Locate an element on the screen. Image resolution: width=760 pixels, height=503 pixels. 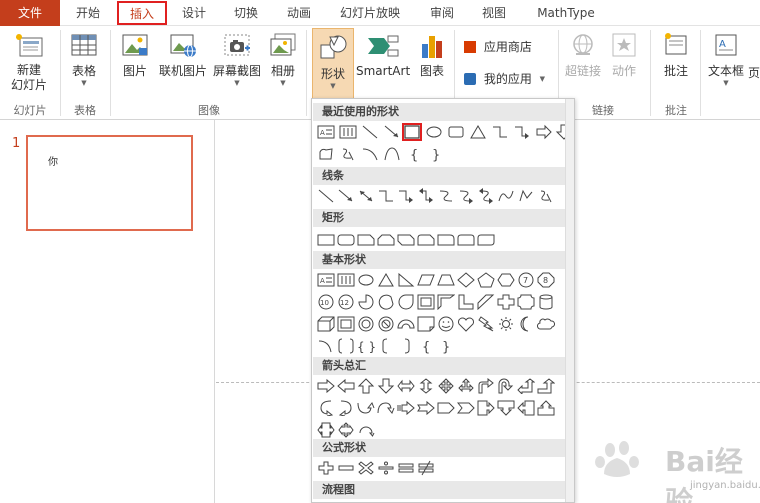
tab-view: 视图 is located at coordinates (494, 13).